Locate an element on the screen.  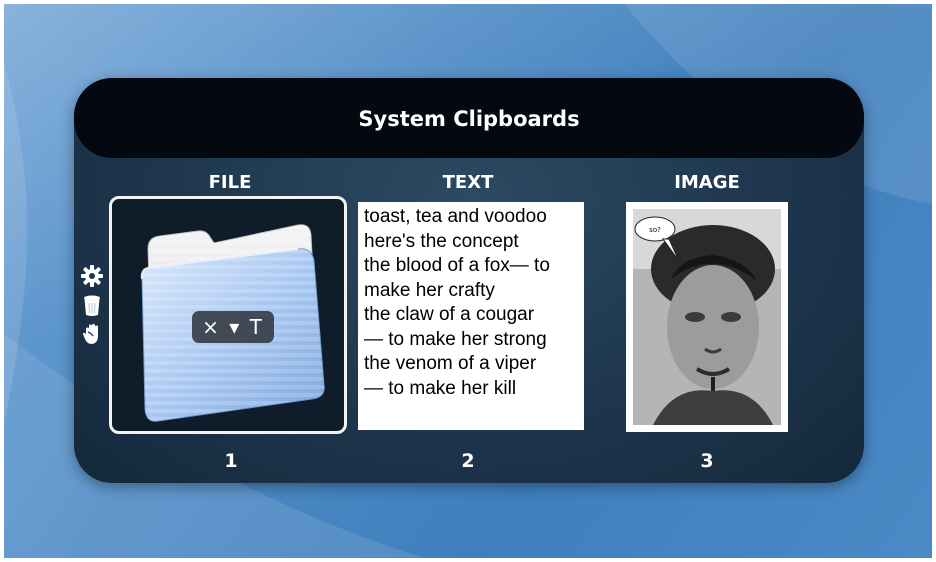
file-badge: × ▾ T is located at coordinates (233, 327).